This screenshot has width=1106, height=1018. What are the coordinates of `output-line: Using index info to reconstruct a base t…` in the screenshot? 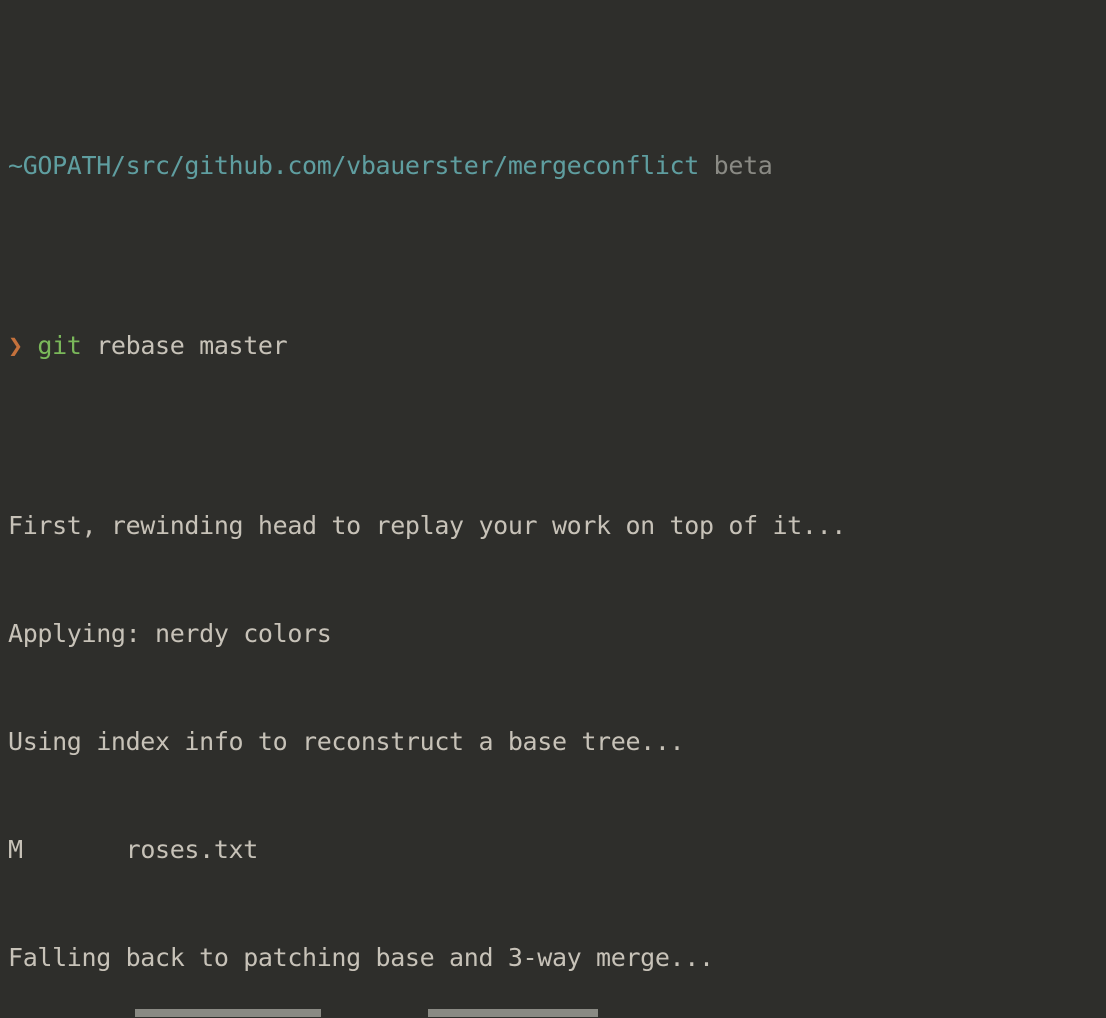 It's located at (346, 741).